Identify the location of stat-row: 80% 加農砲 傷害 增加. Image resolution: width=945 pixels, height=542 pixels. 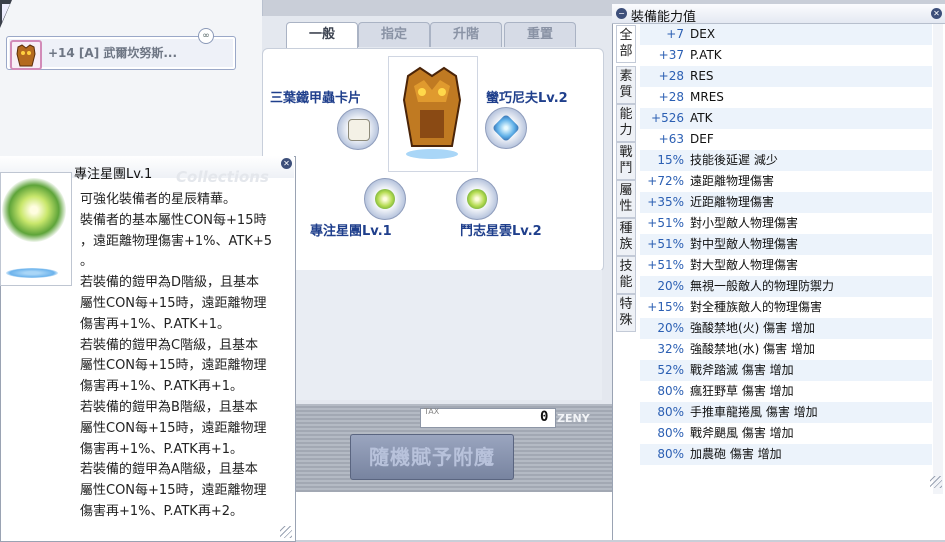
(786, 454).